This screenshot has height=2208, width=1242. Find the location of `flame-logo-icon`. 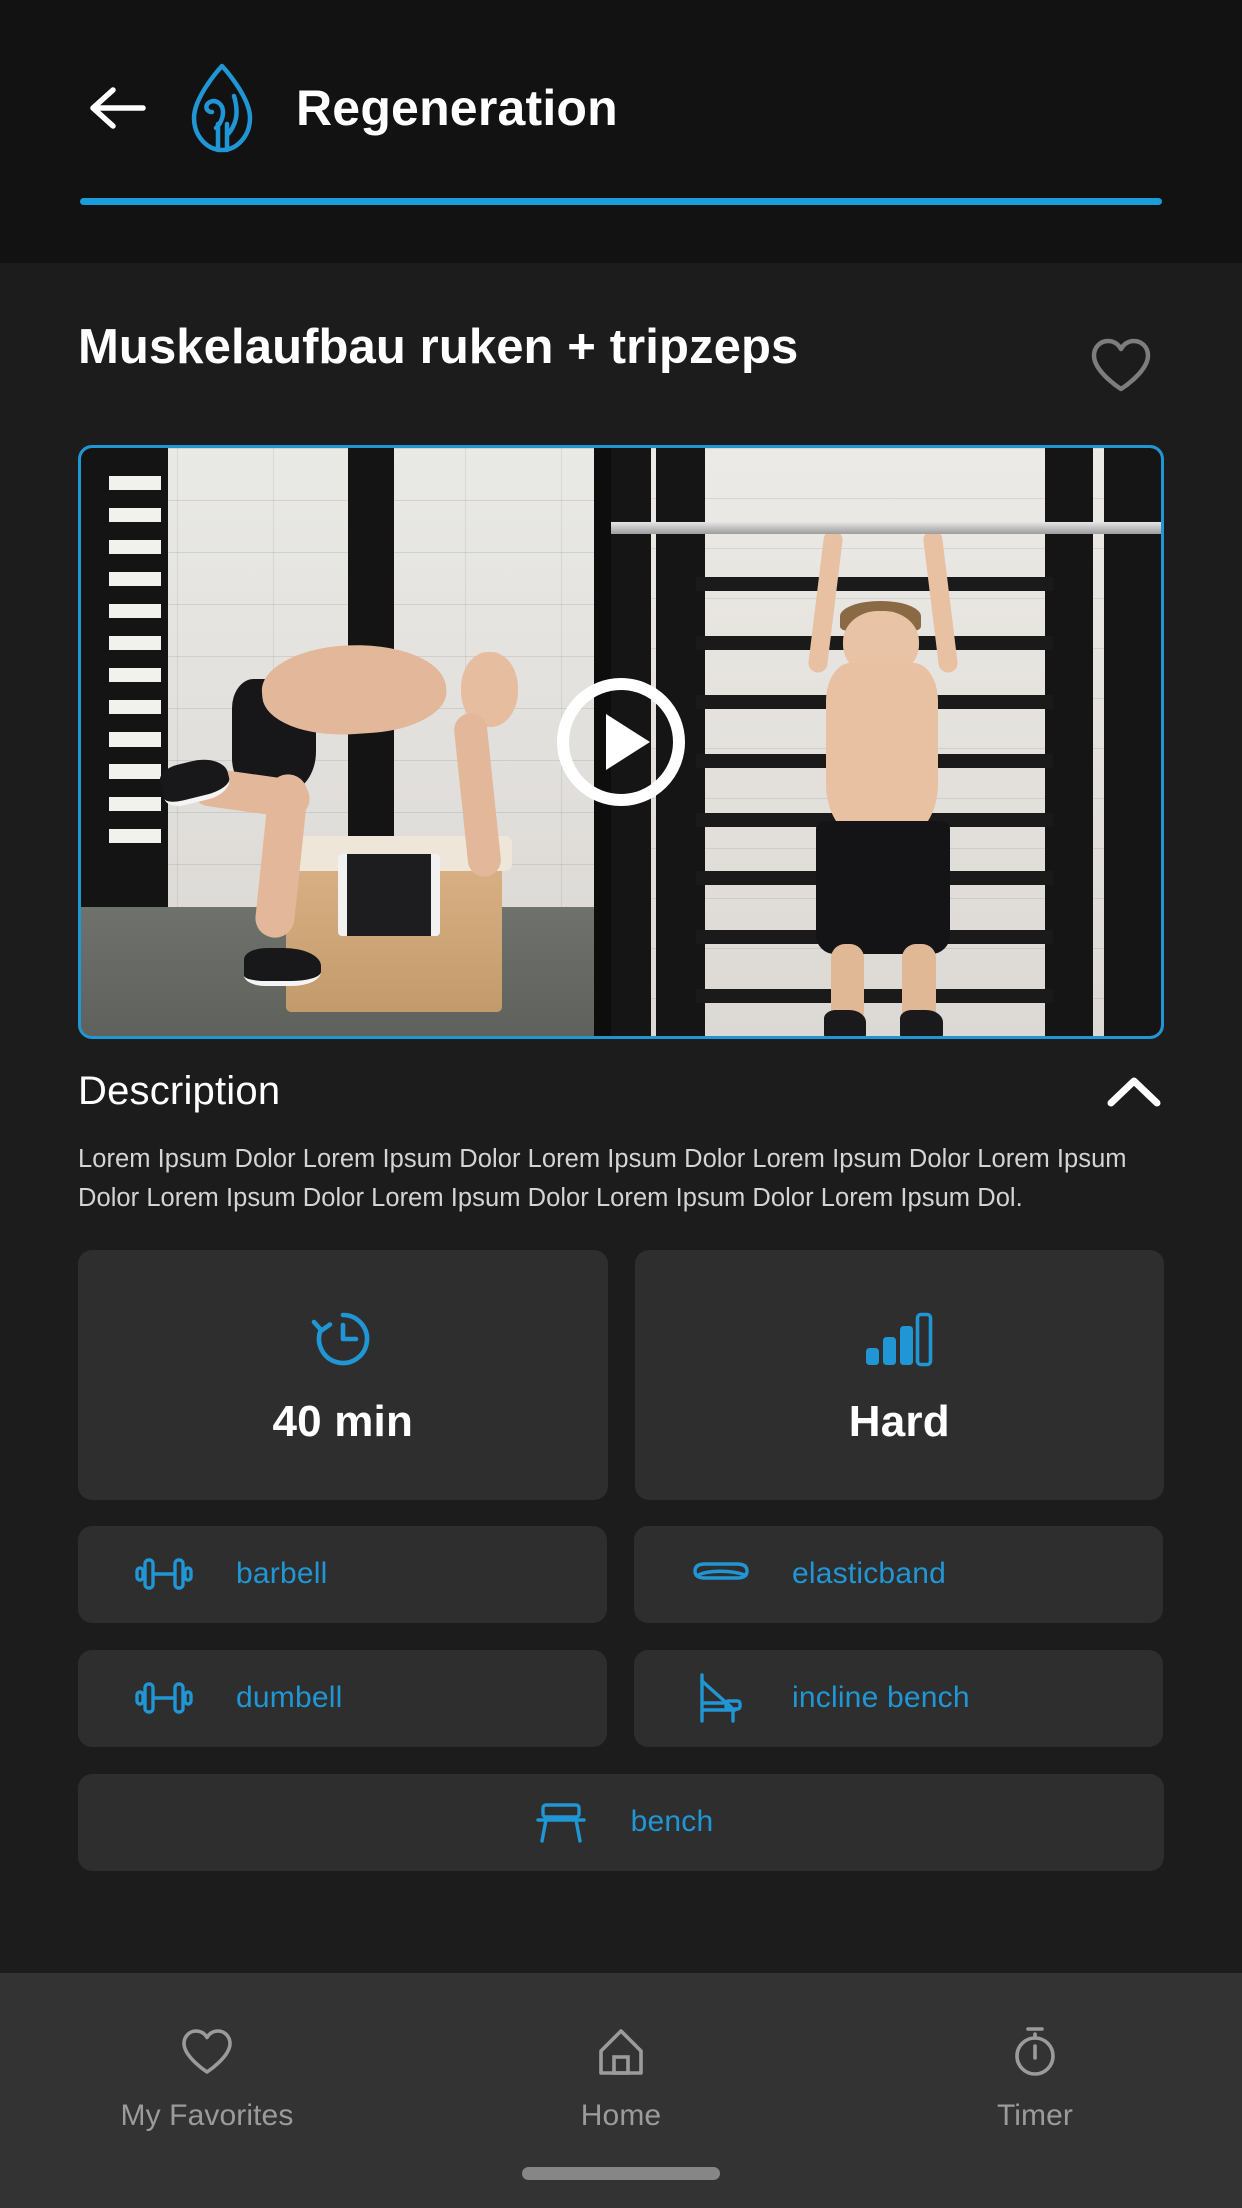

flame-logo-icon is located at coordinates (222, 108).